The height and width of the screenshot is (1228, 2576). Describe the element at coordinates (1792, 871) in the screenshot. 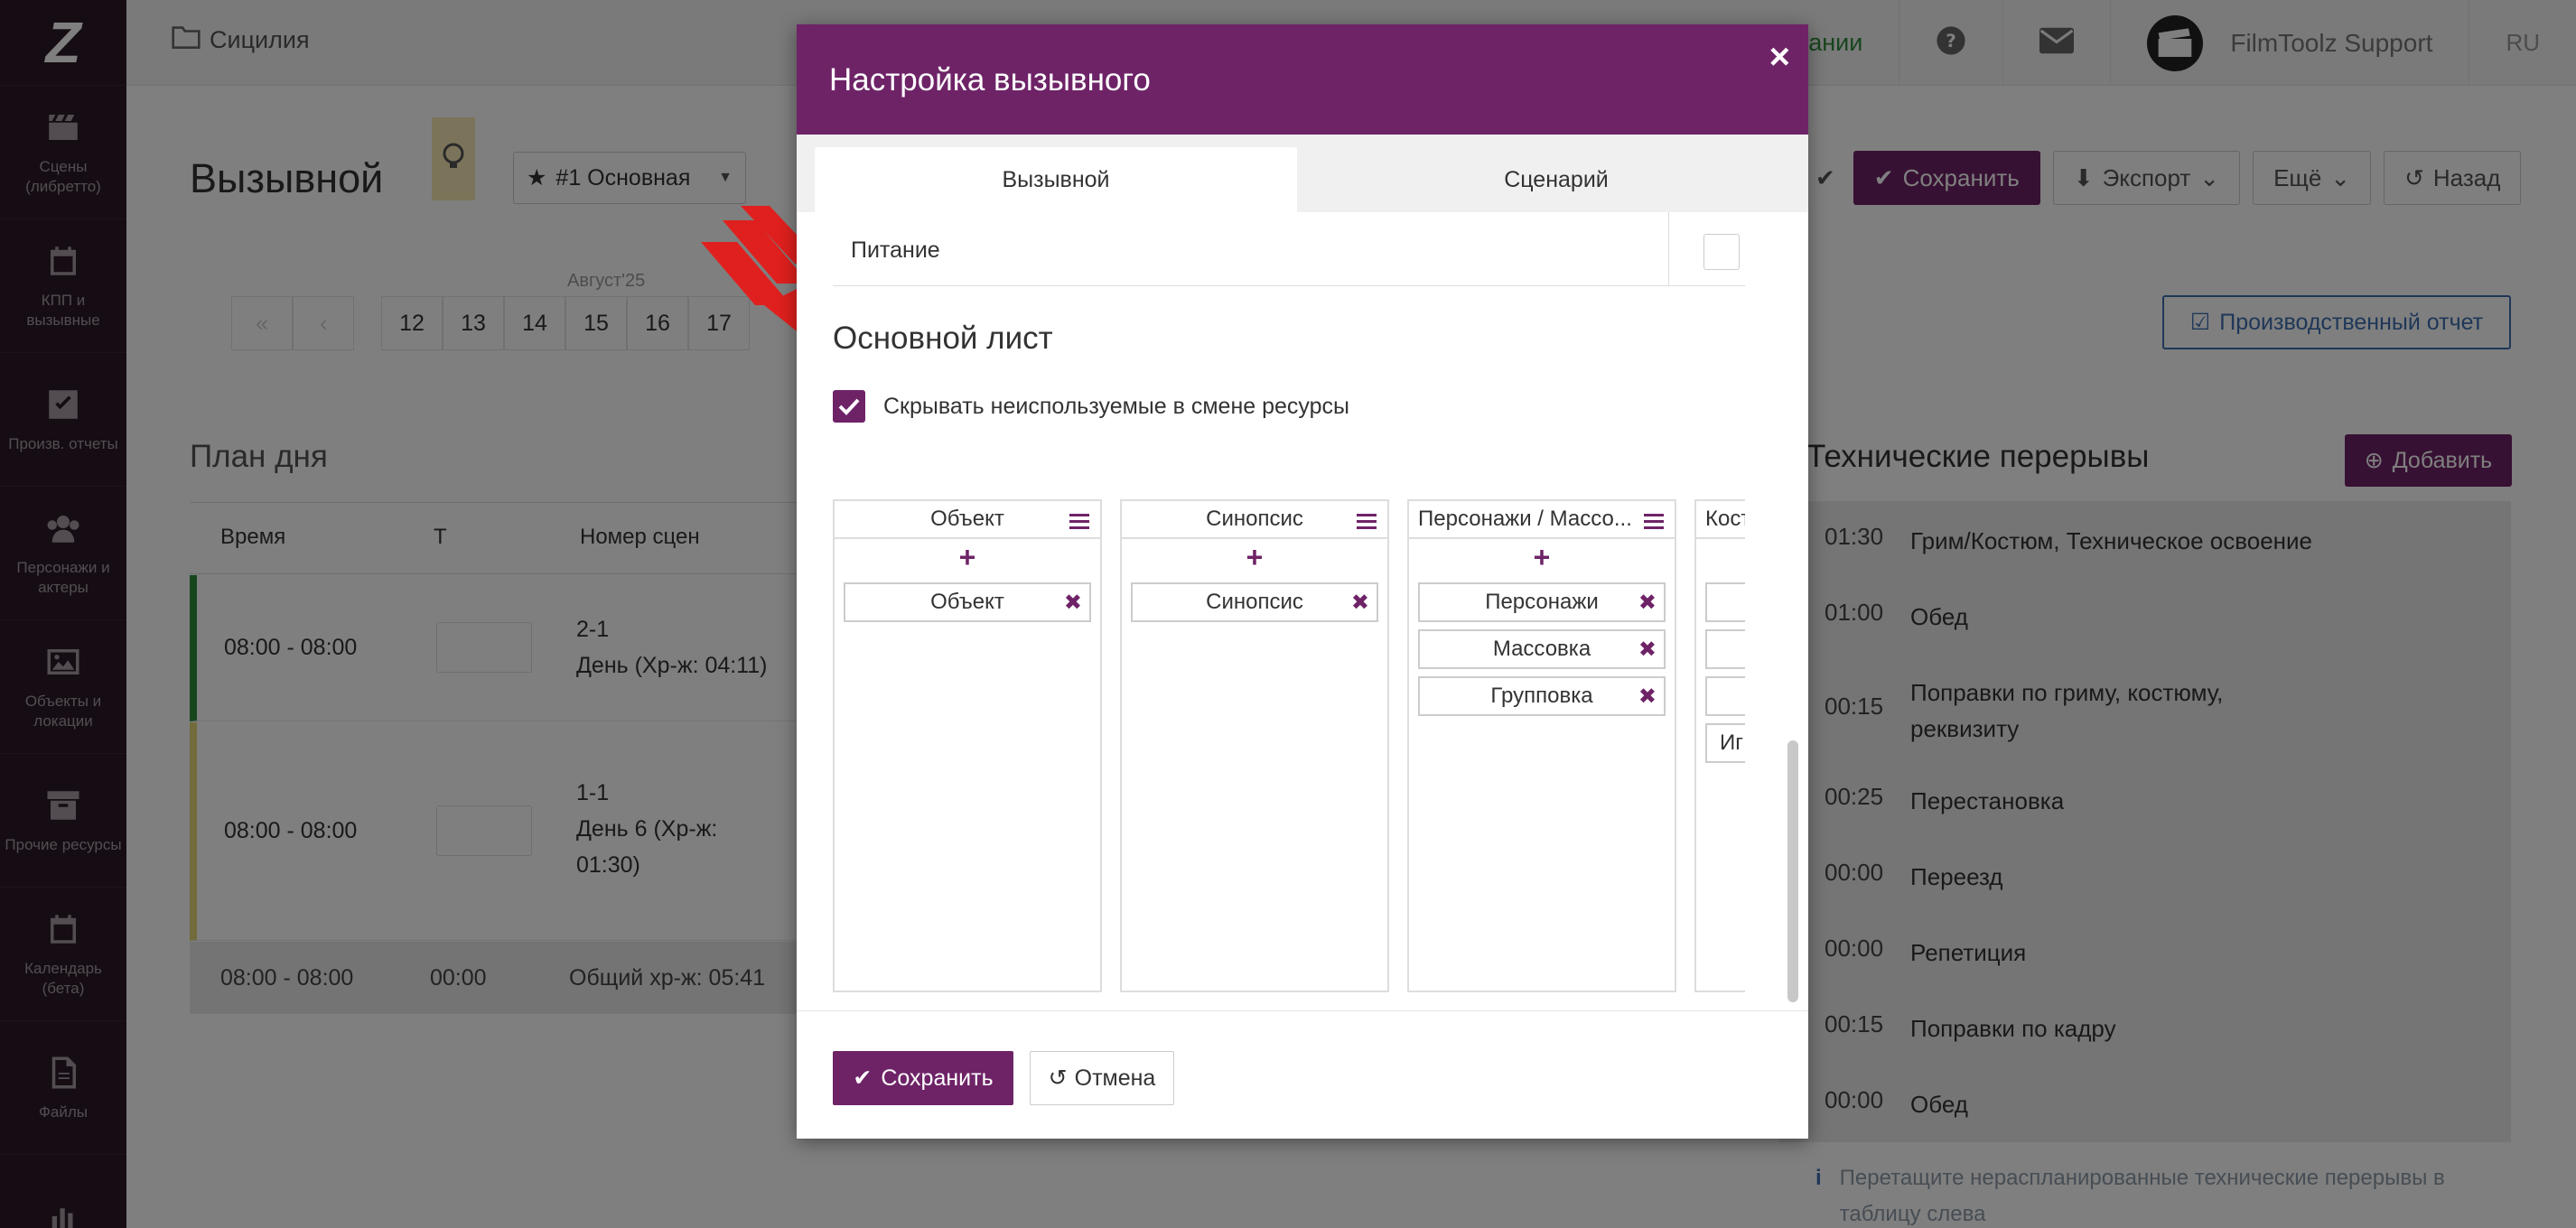

I see `vertical-scrollbar` at that location.